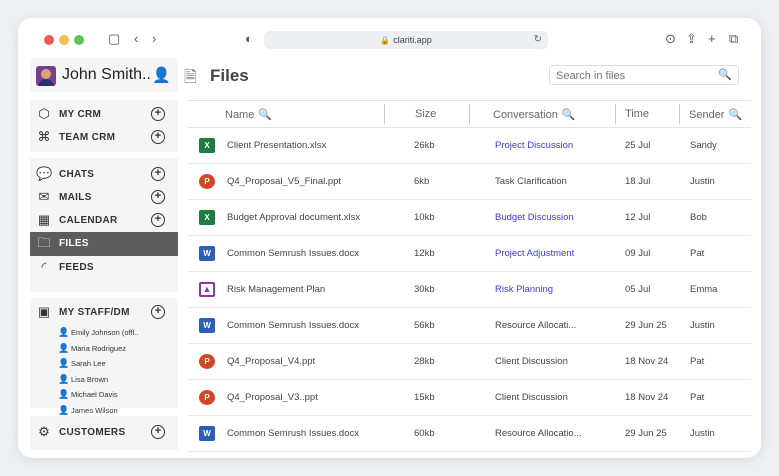 This screenshot has height=476, width=779. I want to click on add-team-crm-button: +, so click(158, 137).